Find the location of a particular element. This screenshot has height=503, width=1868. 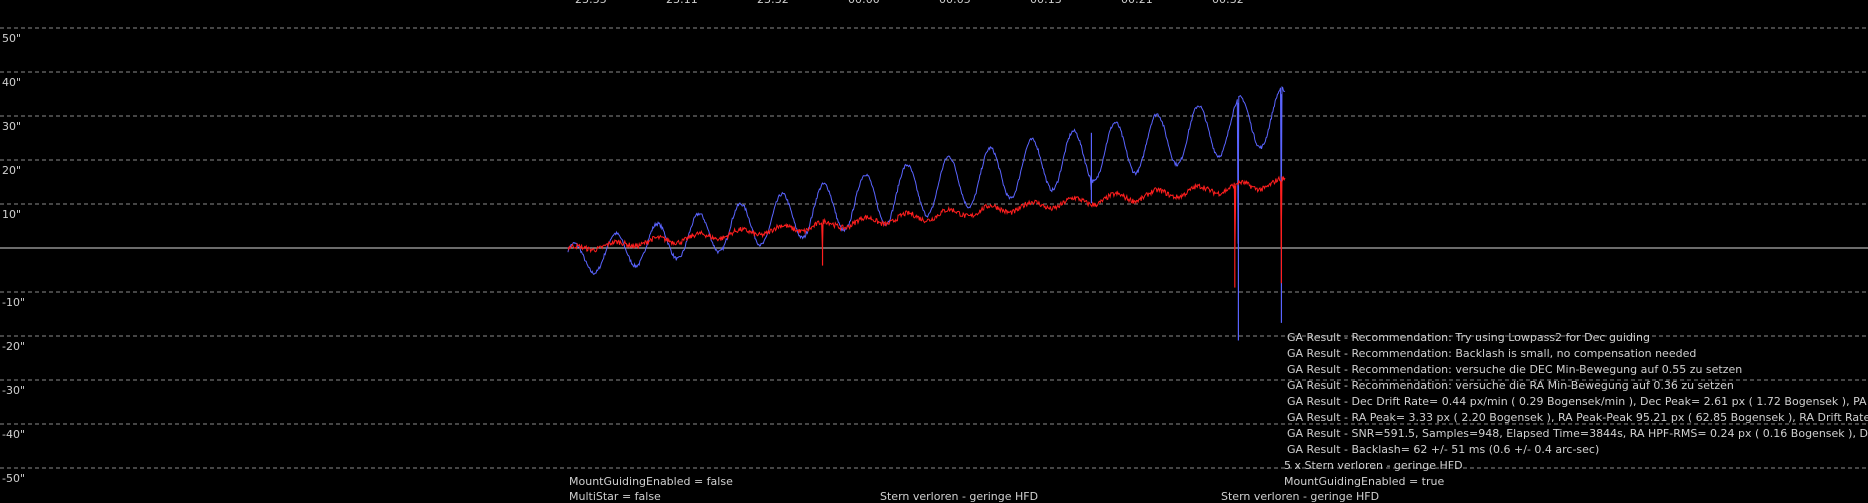

dec-series-line is located at coordinates (926, 180).